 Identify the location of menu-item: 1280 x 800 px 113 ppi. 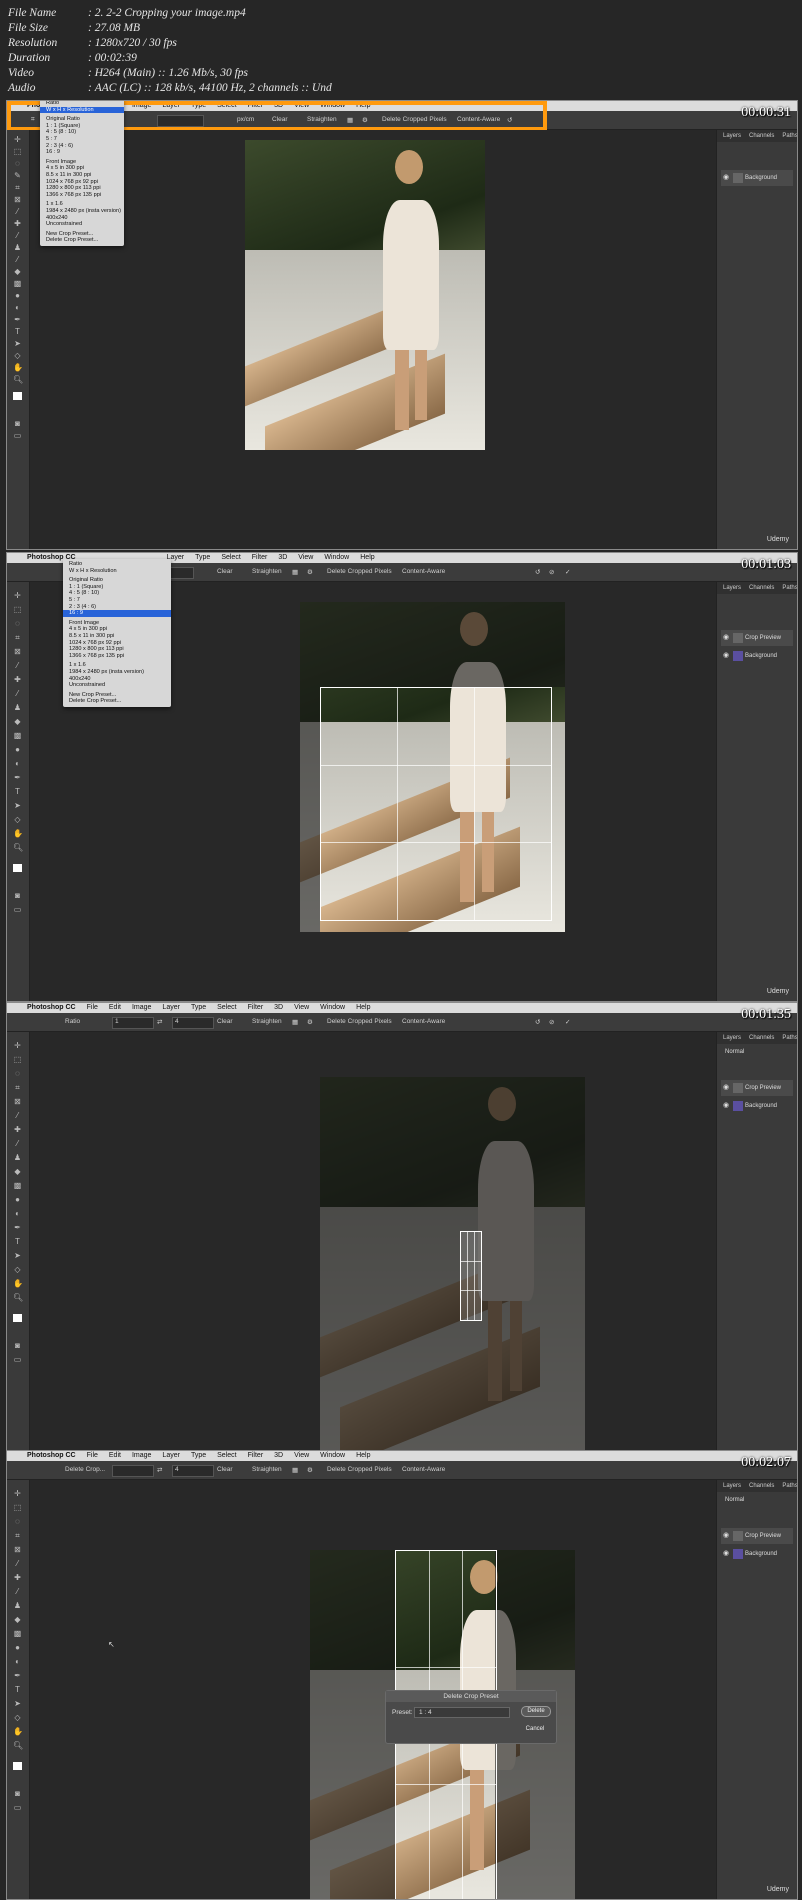
(117, 649).